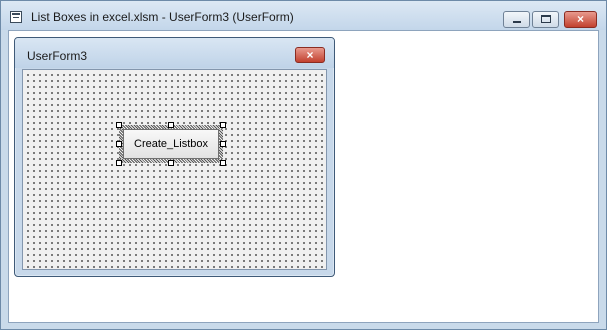 Image resolution: width=607 pixels, height=330 pixels. I want to click on userform-window-icon, so click(16, 17).